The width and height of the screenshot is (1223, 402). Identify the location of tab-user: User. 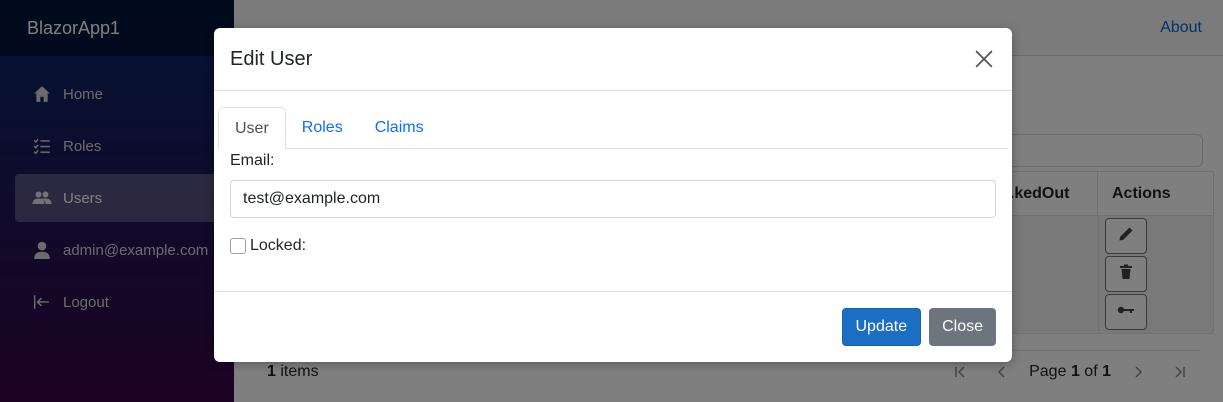
(252, 128).